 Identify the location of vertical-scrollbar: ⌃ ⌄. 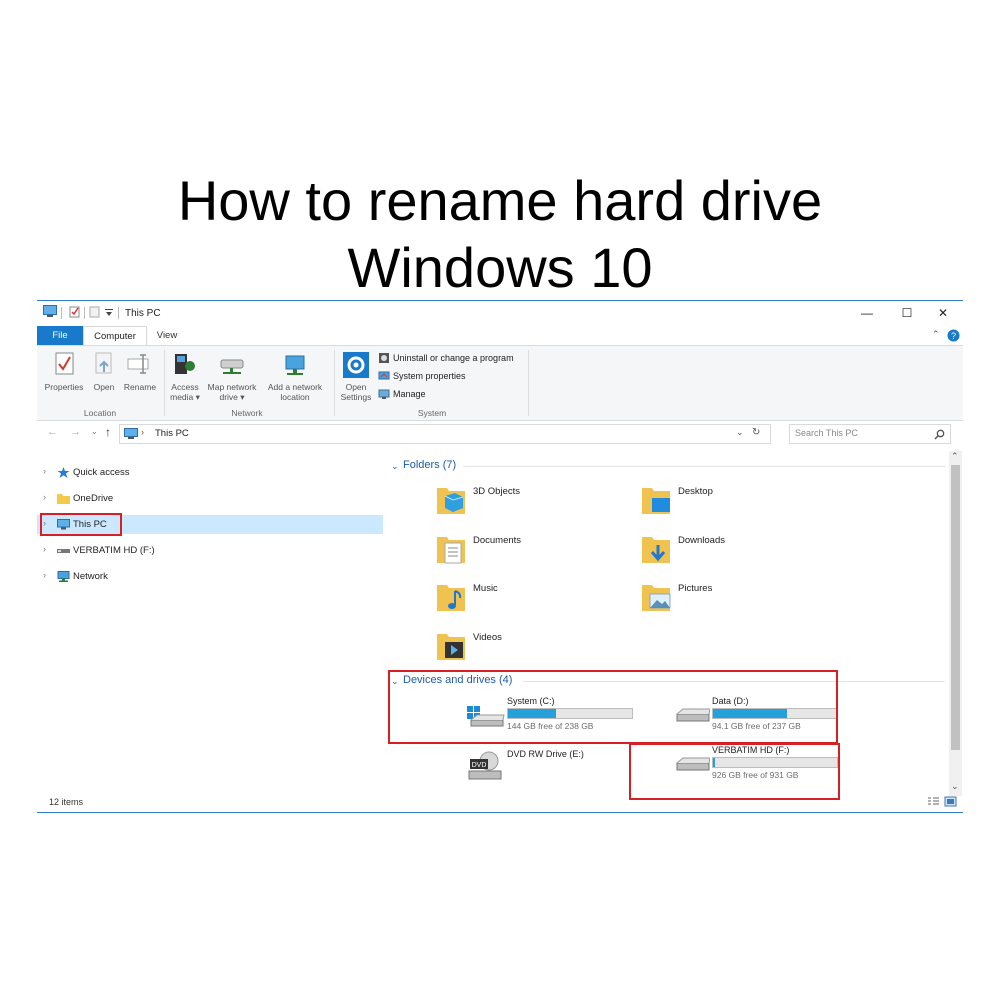
(955, 623).